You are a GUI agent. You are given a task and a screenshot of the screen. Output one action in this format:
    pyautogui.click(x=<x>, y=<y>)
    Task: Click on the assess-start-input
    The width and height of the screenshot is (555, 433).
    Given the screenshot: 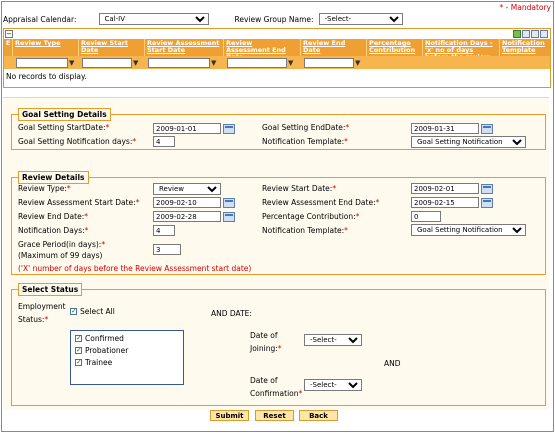 What is the action you would take?
    pyautogui.click(x=187, y=202)
    